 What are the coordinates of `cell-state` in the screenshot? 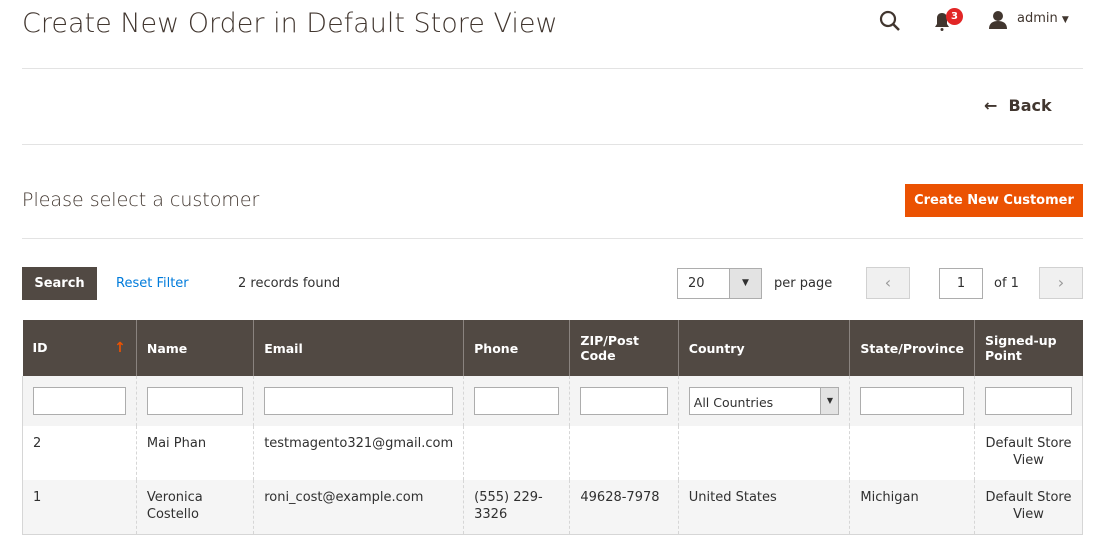 It's located at (912, 453).